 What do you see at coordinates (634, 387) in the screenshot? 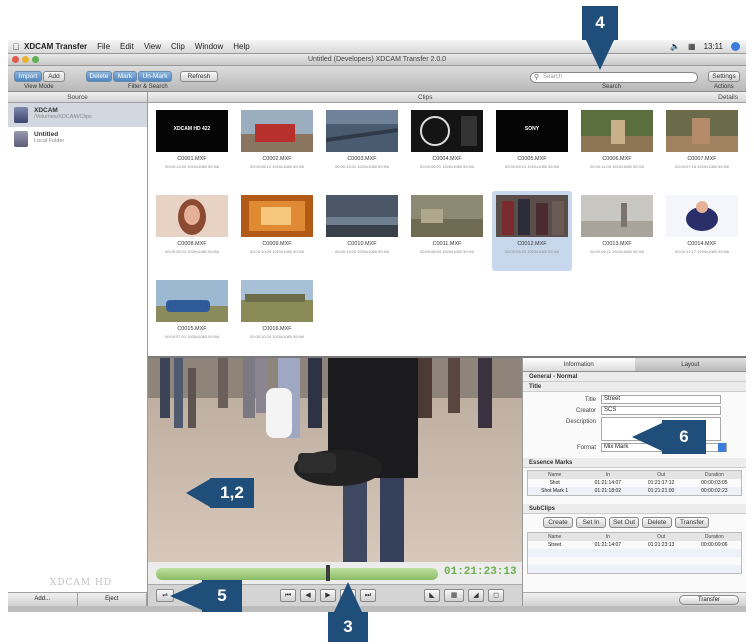
I see `section-title: Title` at bounding box center [634, 387].